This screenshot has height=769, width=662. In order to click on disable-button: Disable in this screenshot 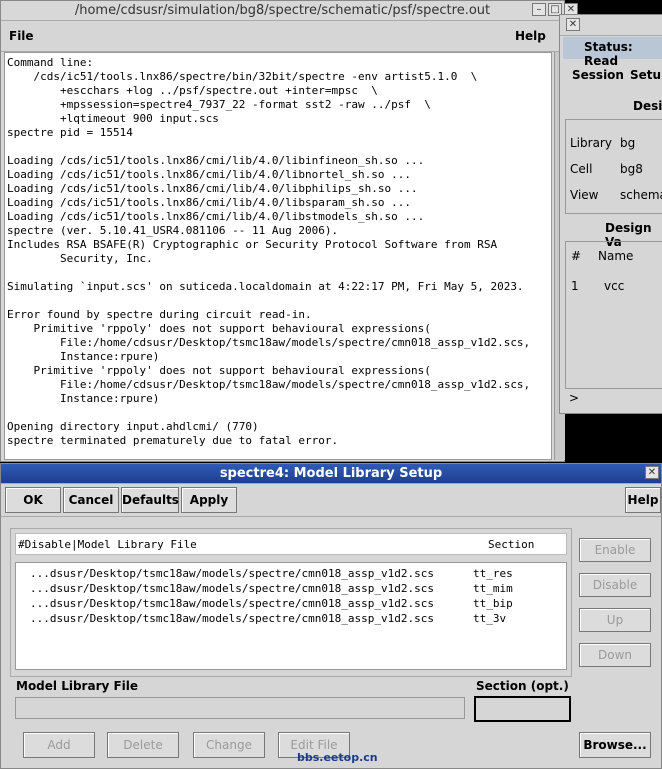, I will do `click(615, 585)`.